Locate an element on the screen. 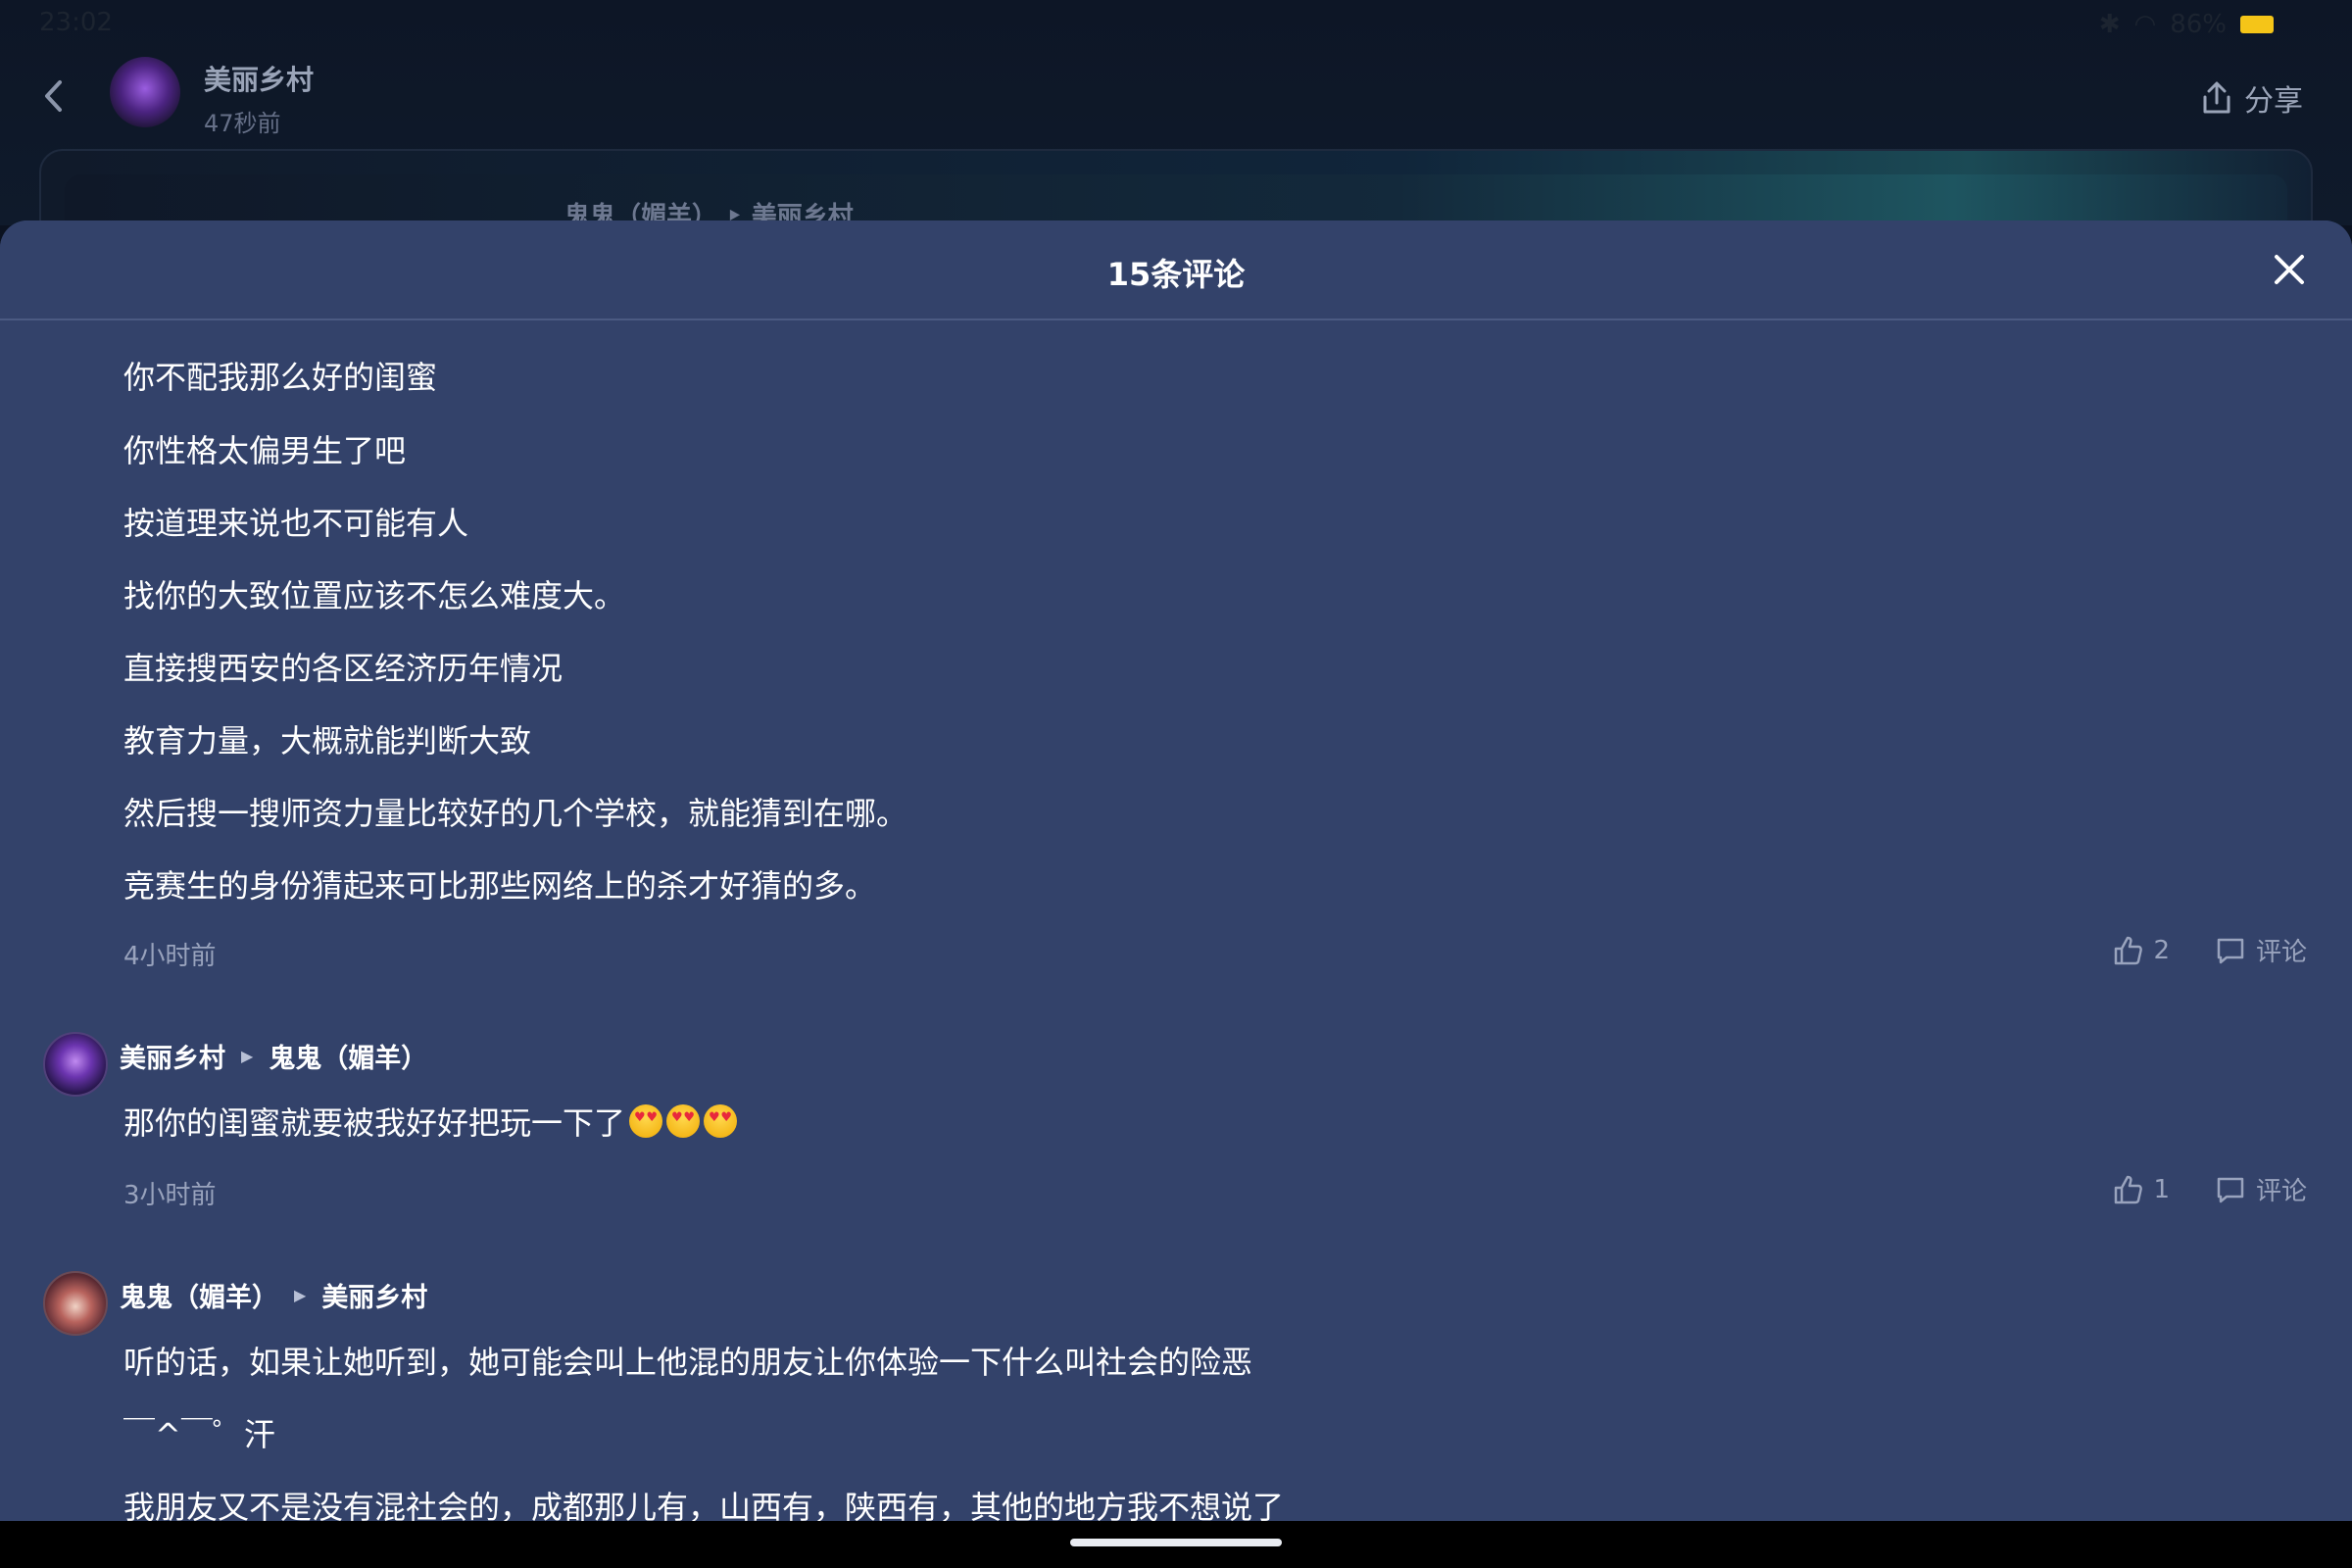 This screenshot has height=1568, width=2352. status-icons: ✱ ◠ 86% is located at coordinates (2186, 24).